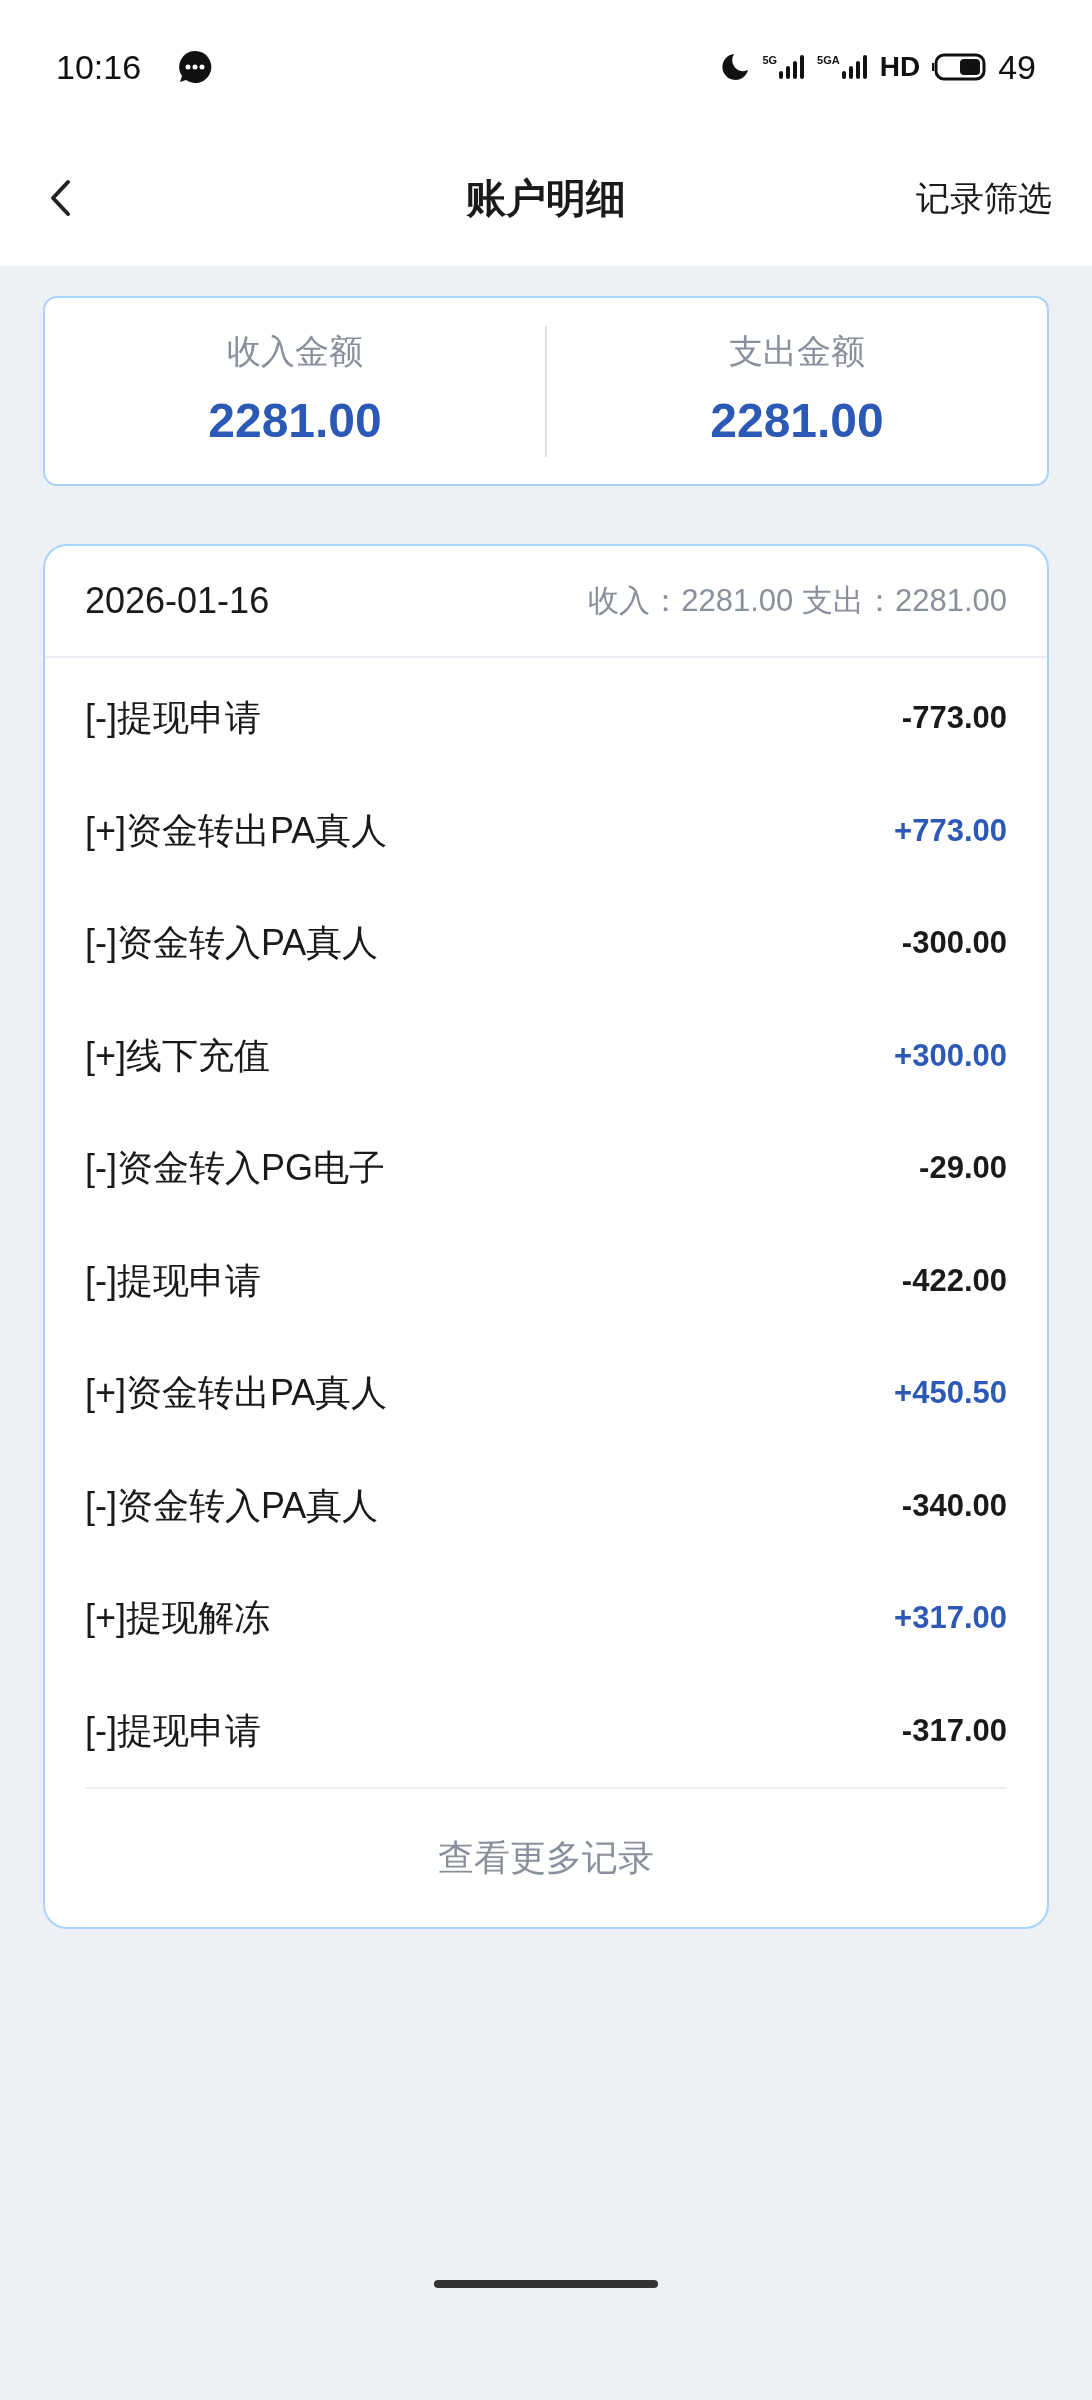  What do you see at coordinates (954, 1730) in the screenshot?
I see `record-amount: -317.00` at bounding box center [954, 1730].